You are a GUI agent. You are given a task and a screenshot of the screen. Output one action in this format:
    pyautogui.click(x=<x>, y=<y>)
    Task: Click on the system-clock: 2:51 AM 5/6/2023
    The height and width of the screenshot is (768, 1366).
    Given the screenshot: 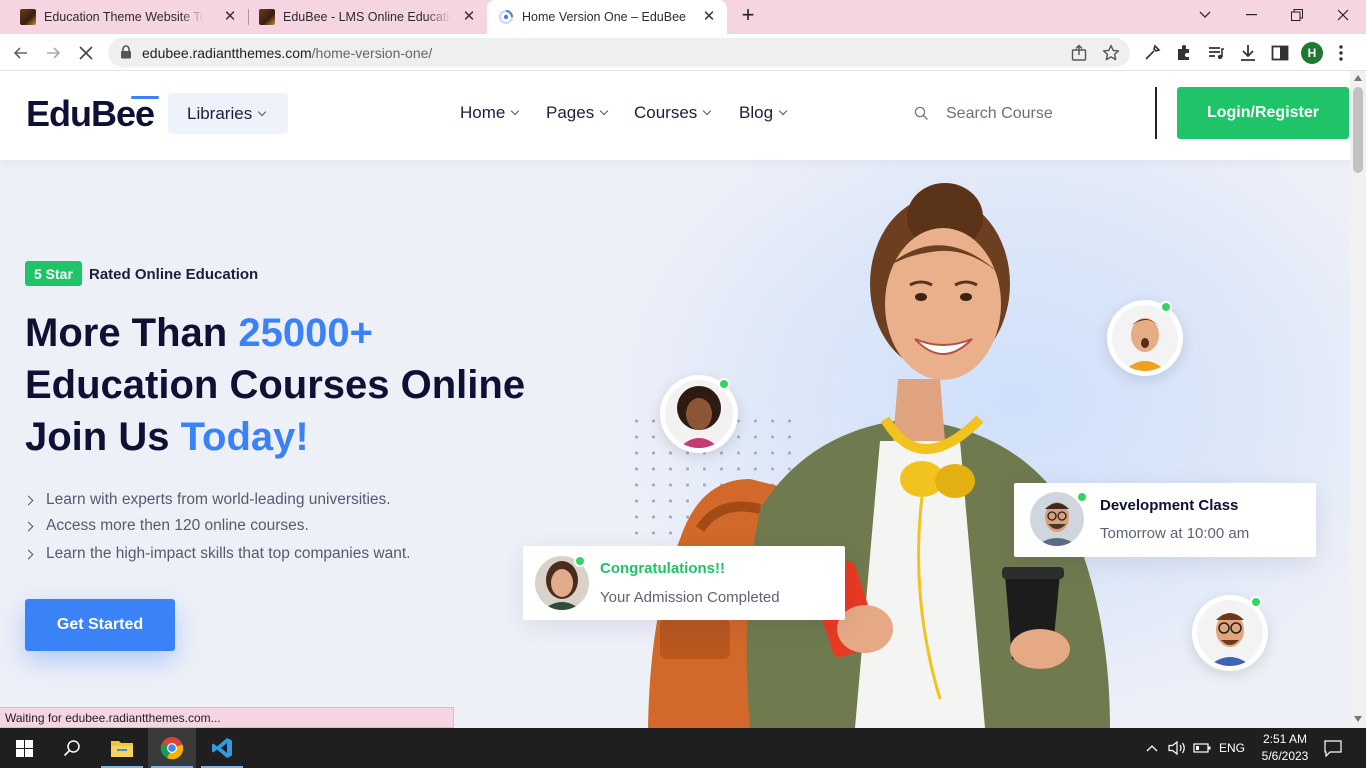 What is the action you would take?
    pyautogui.click(x=1285, y=748)
    